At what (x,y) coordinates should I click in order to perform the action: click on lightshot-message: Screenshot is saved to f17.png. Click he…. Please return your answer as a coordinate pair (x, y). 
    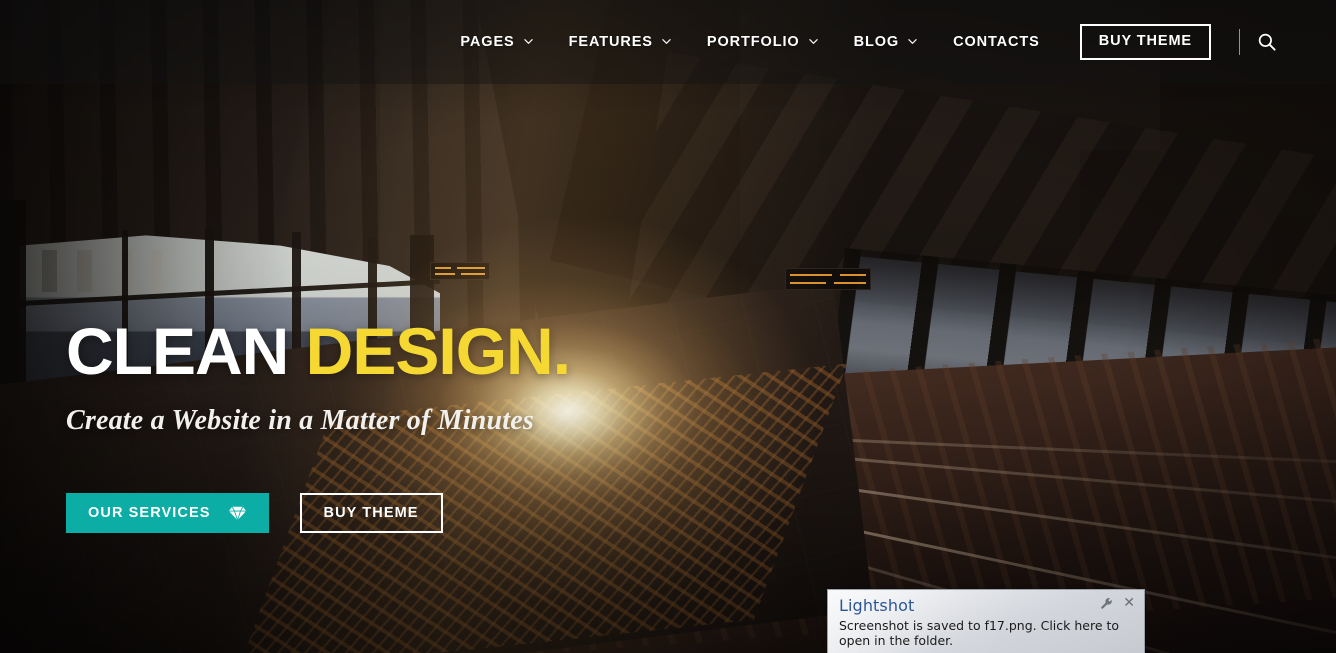
    Looking at the image, I should click on (979, 633).